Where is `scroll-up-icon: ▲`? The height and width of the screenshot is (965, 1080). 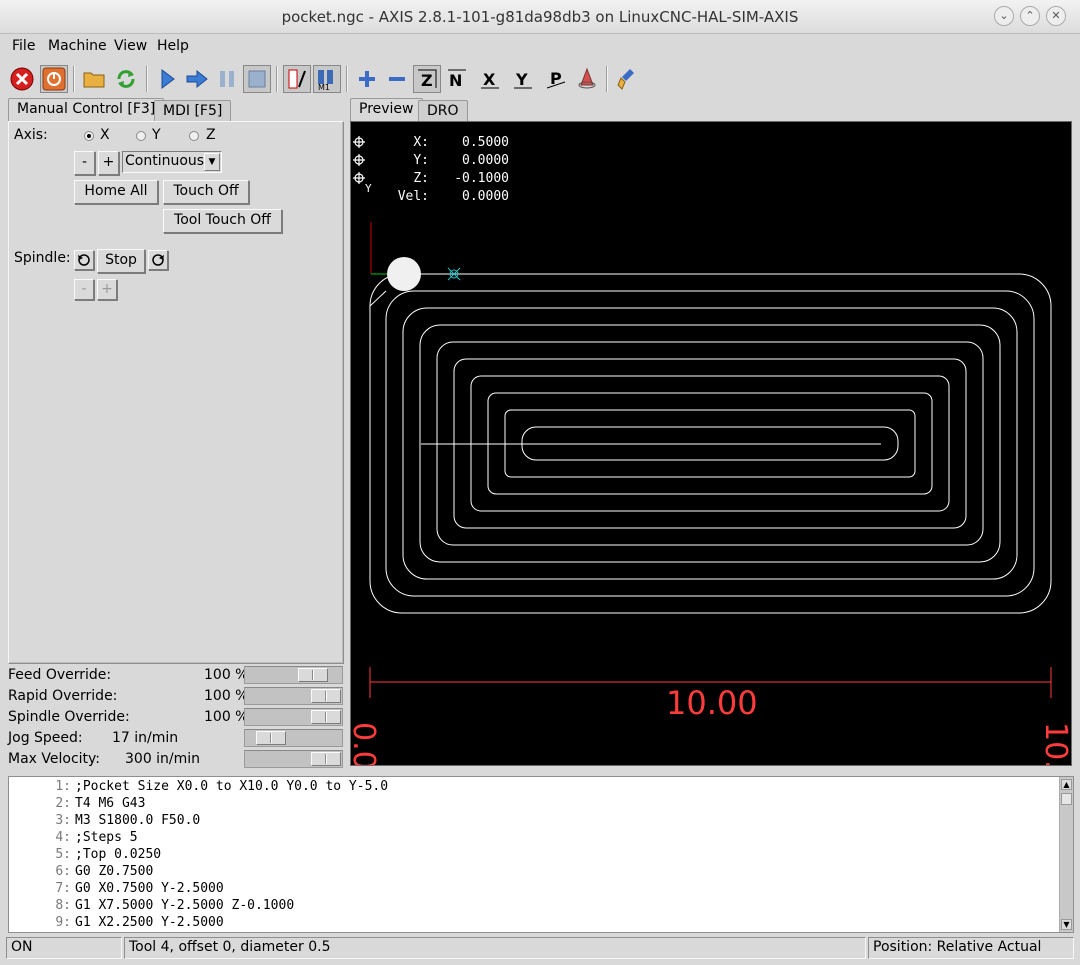 scroll-up-icon: ▲ is located at coordinates (1066, 784).